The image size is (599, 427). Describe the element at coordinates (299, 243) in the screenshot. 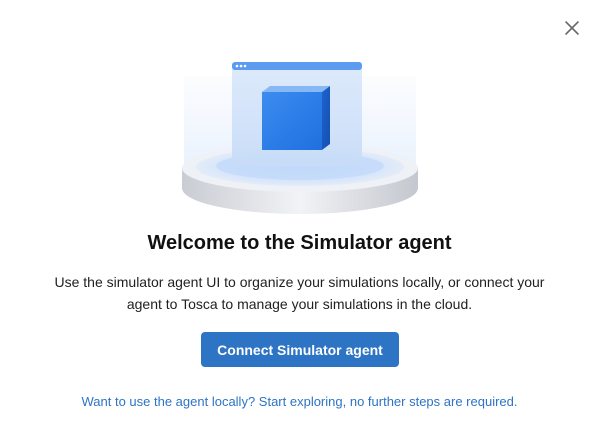

I see `dialog-title: Welcome to the Simulator agent` at that location.